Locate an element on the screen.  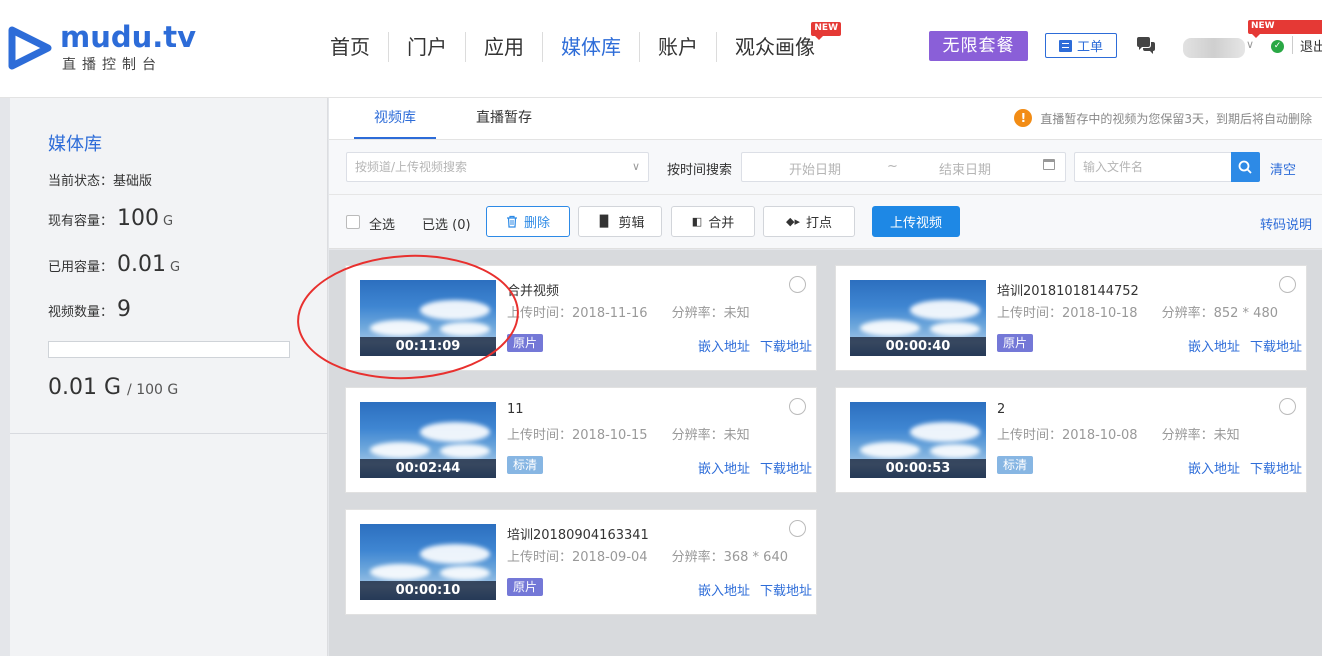
merge-icon: ◧ is located at coordinates (697, 221).